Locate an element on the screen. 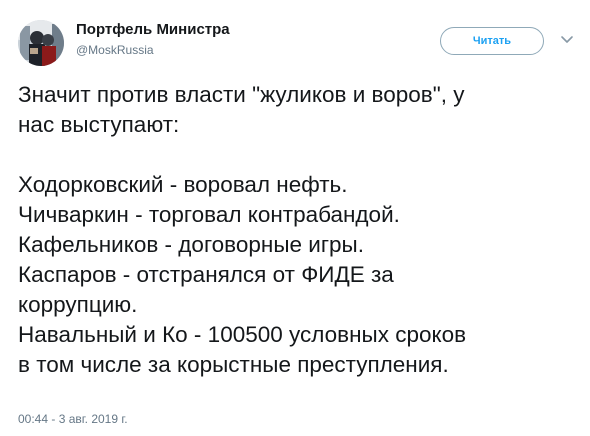 The height and width of the screenshot is (436, 590). tweet-text-line: Навальный и Ко - 100500 условных сроков is located at coordinates (242, 334).